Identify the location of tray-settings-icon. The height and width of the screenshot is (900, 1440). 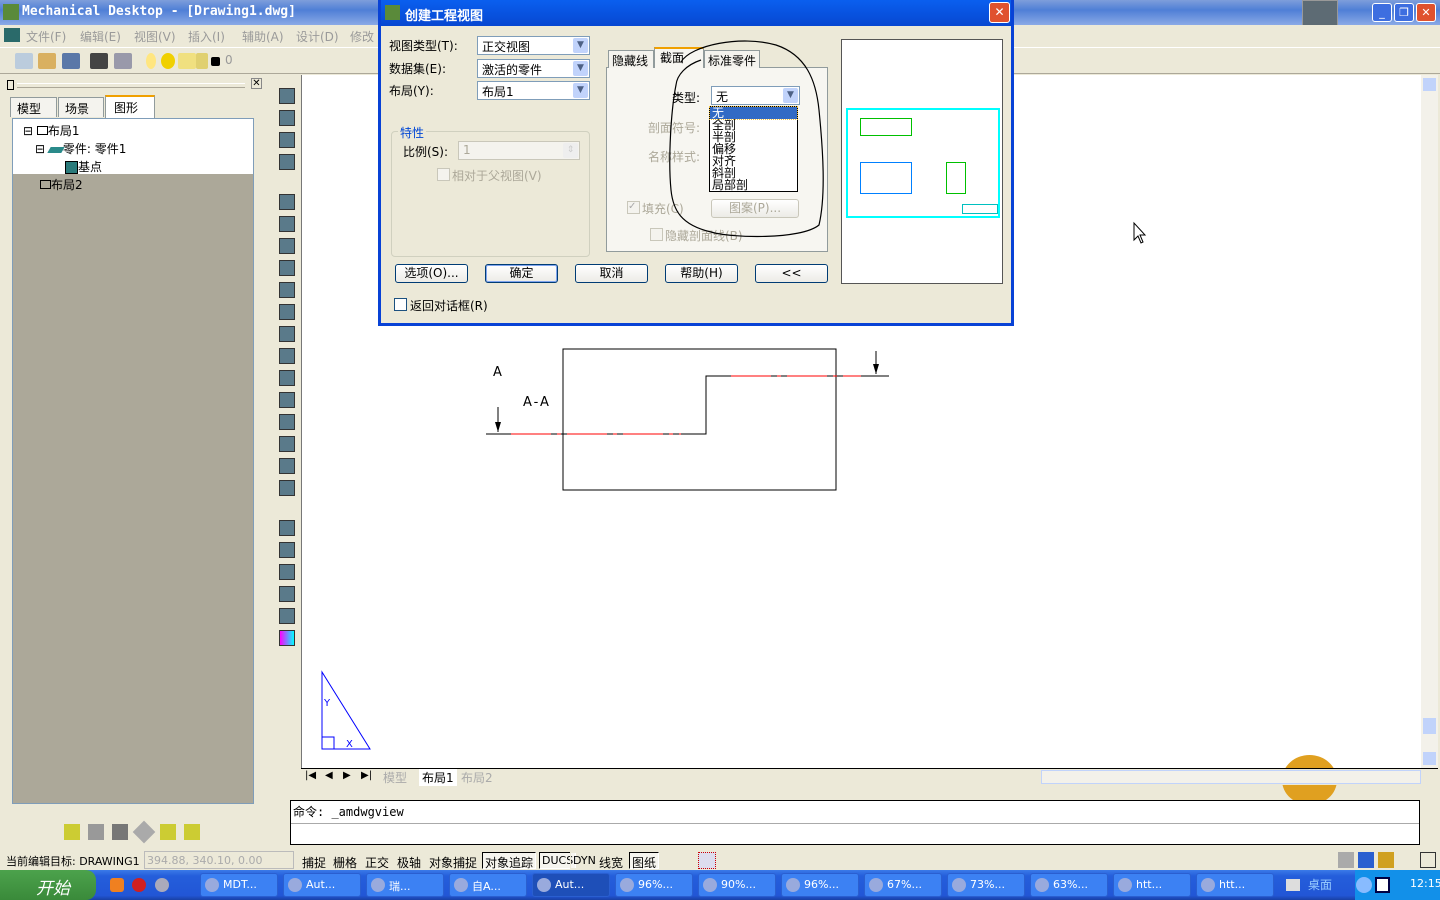
(1346, 860).